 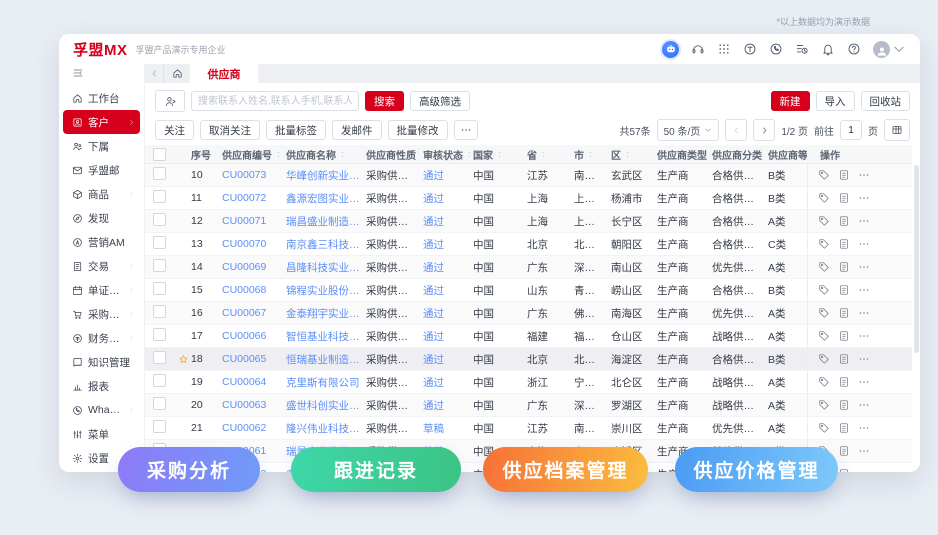 I want to click on cell-code: CU00064, so click(x=251, y=382).